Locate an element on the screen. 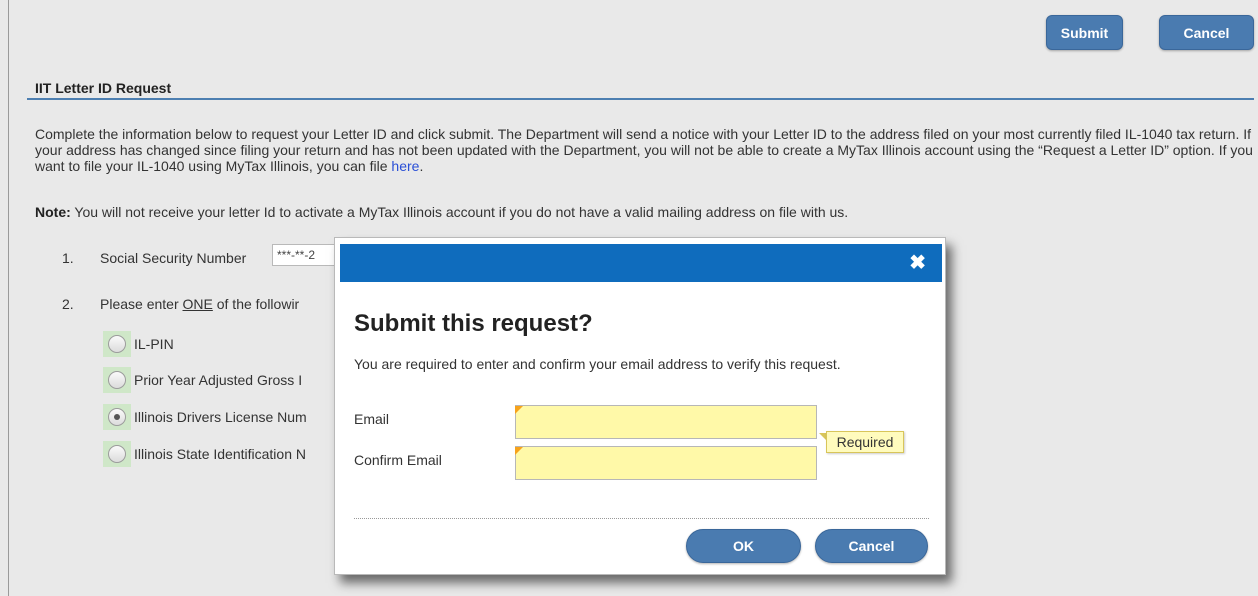 This screenshot has width=1258, height=596. cancel-button: Cancel is located at coordinates (1206, 32).